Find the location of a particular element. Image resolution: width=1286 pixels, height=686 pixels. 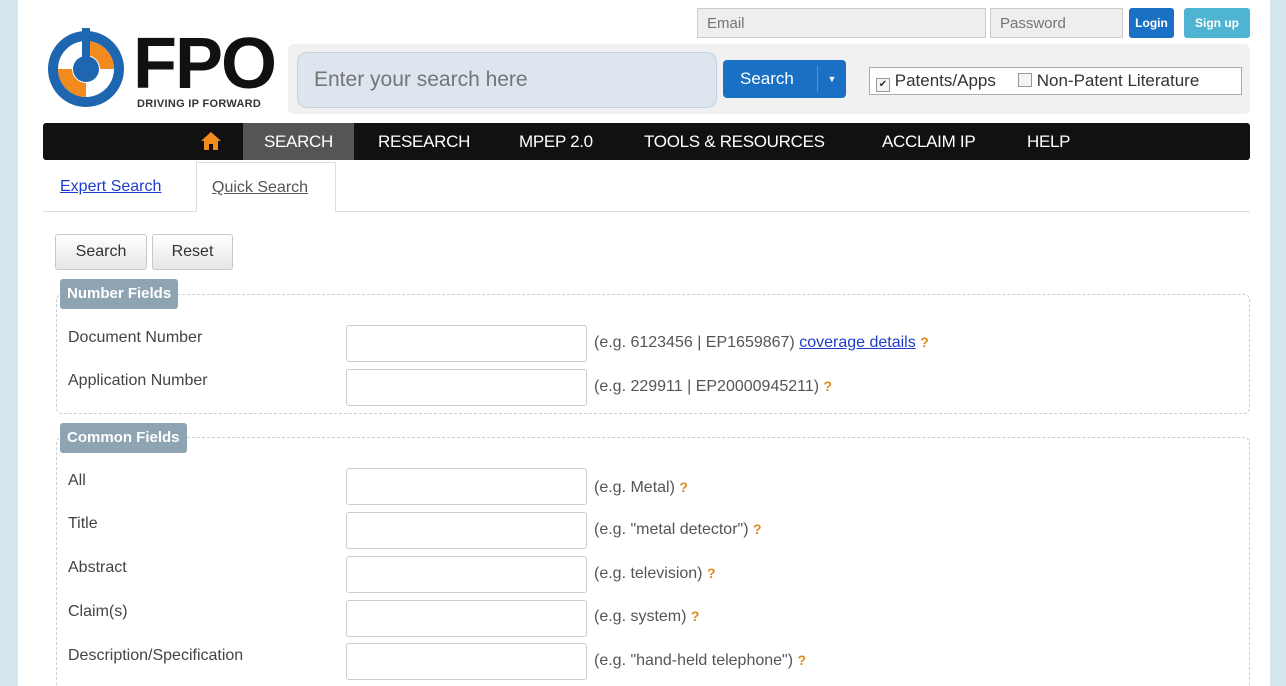

application-number-hint: (e.g. 229911 | EP20000945211) ? is located at coordinates (713, 387).